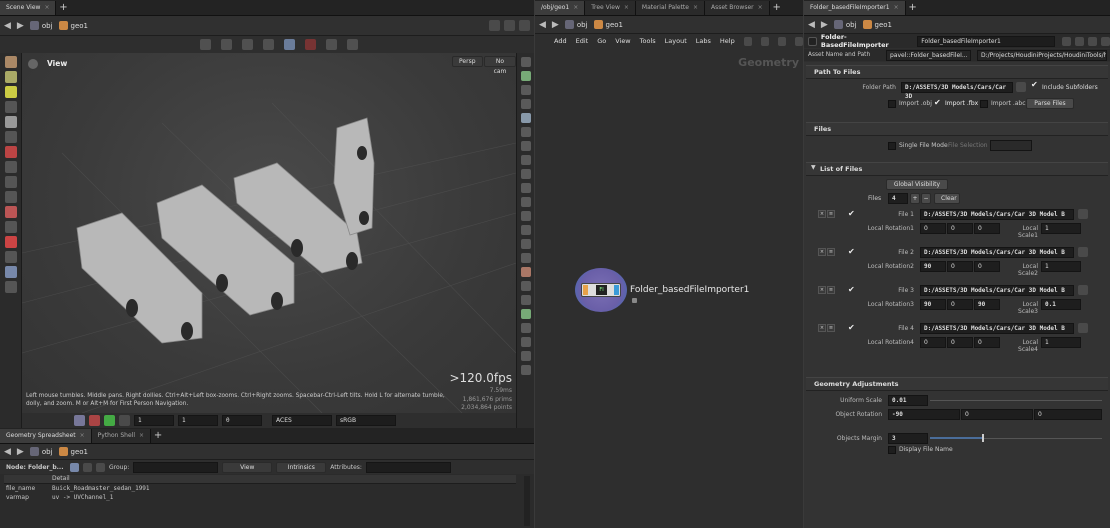 This screenshot has width=1110, height=528. What do you see at coordinates (601, 290) in the screenshot?
I see `node-folder-importer: FI` at bounding box center [601, 290].